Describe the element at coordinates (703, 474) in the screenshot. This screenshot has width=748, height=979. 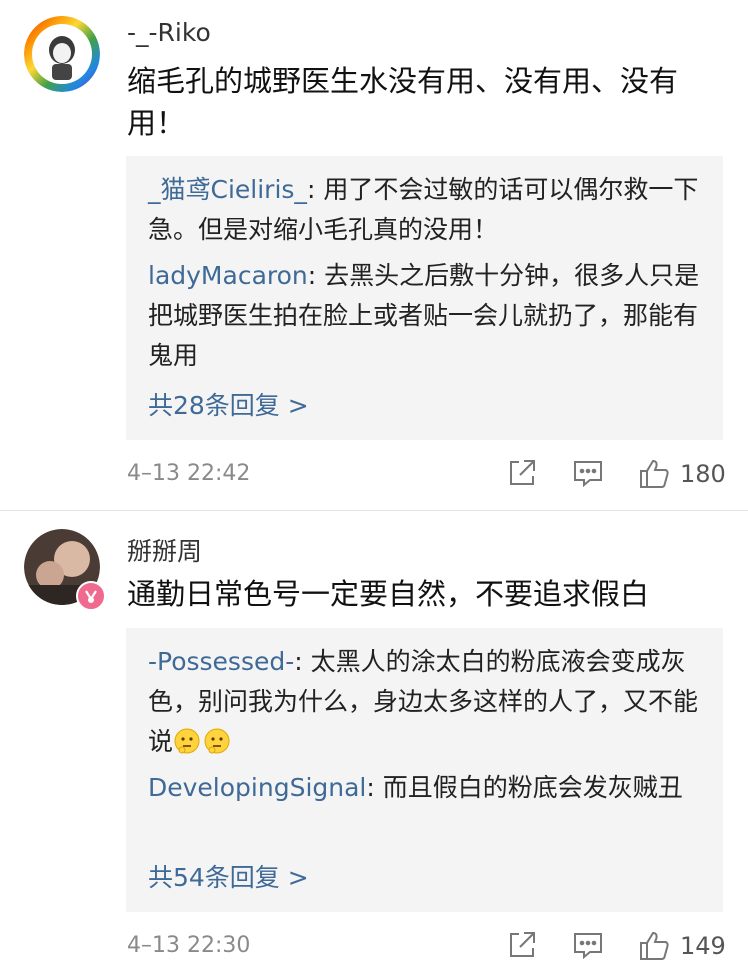
I see `like-count: 180` at that location.